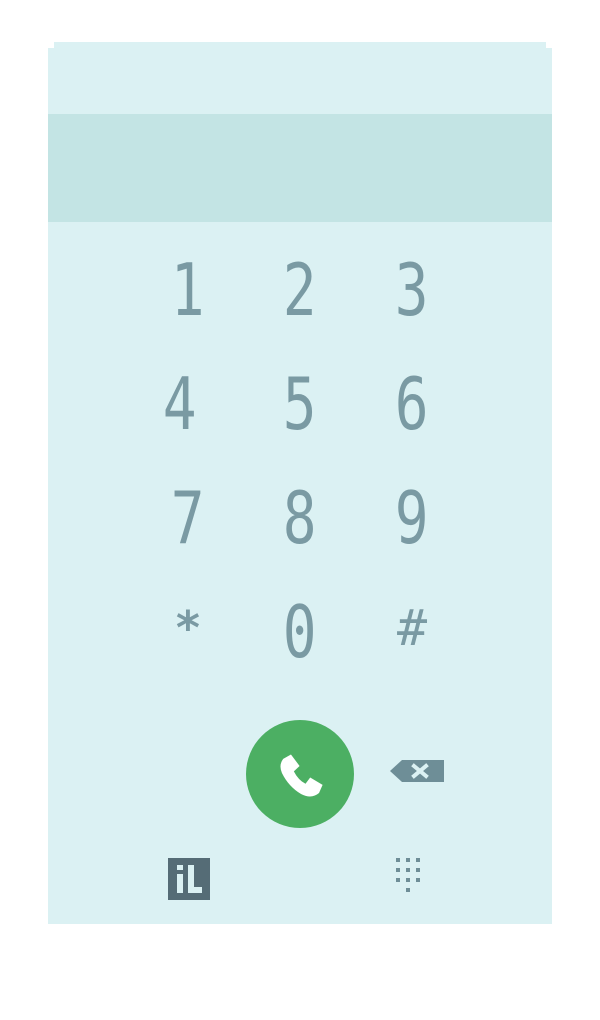  I want to click on key-5: 5, so click(300, 404).